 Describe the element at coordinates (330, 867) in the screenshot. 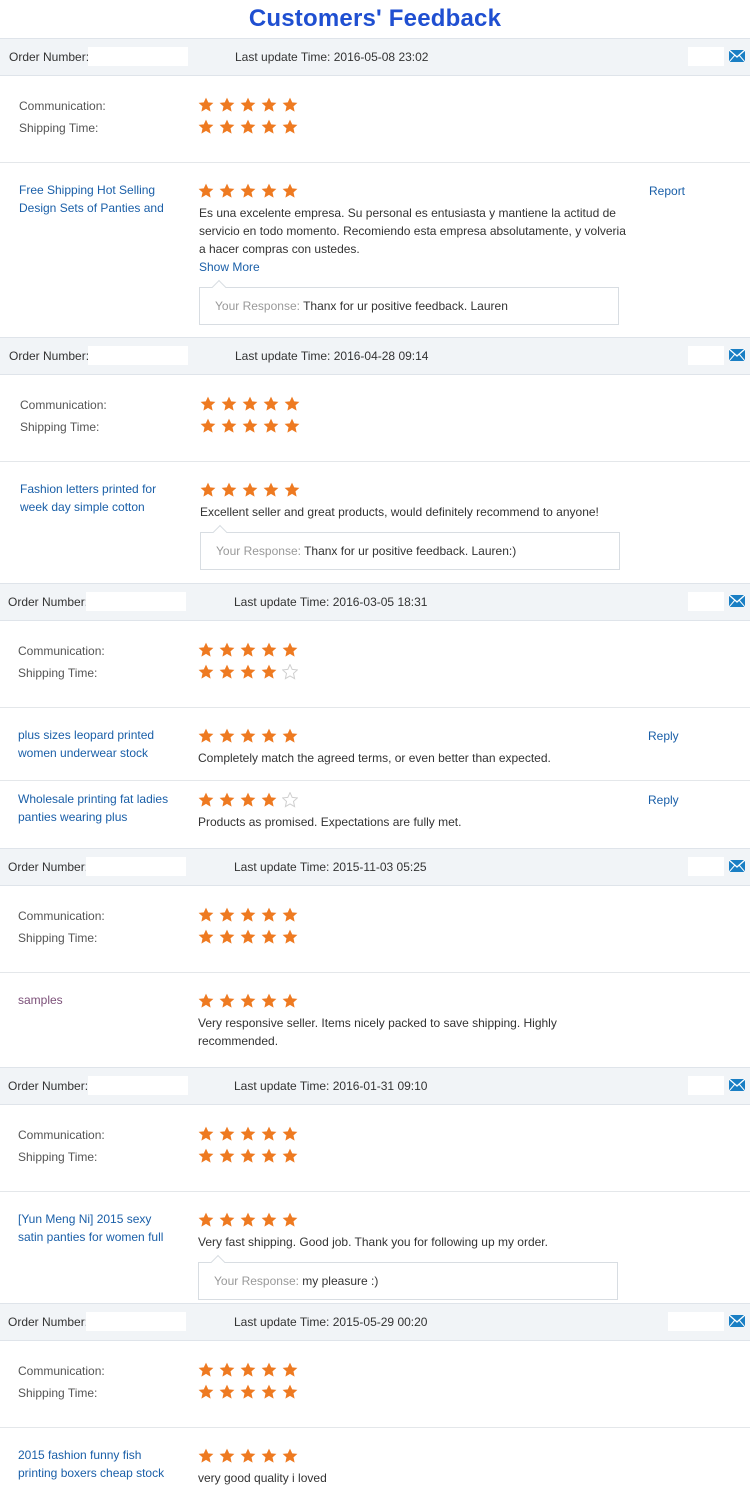

I see `last-update-time: Last update Time: 2015-11-03 05:25` at that location.